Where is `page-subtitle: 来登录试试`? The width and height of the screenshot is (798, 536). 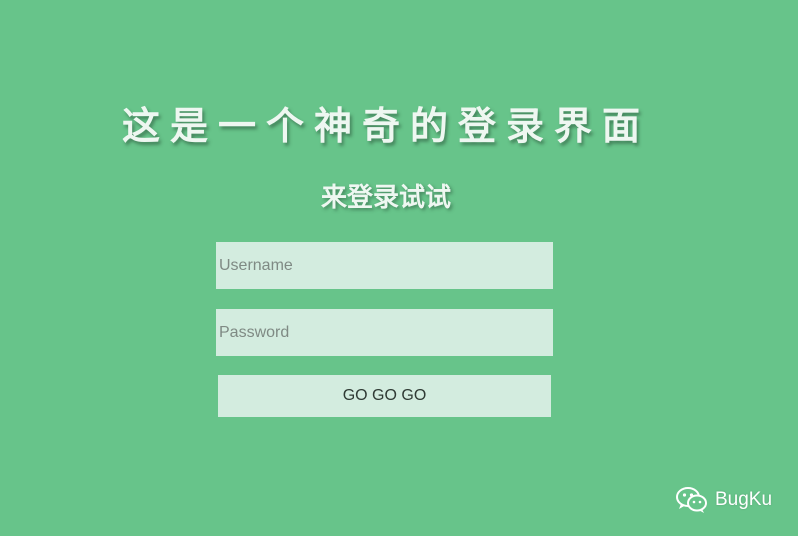 page-subtitle: 来登录试试 is located at coordinates (385, 198).